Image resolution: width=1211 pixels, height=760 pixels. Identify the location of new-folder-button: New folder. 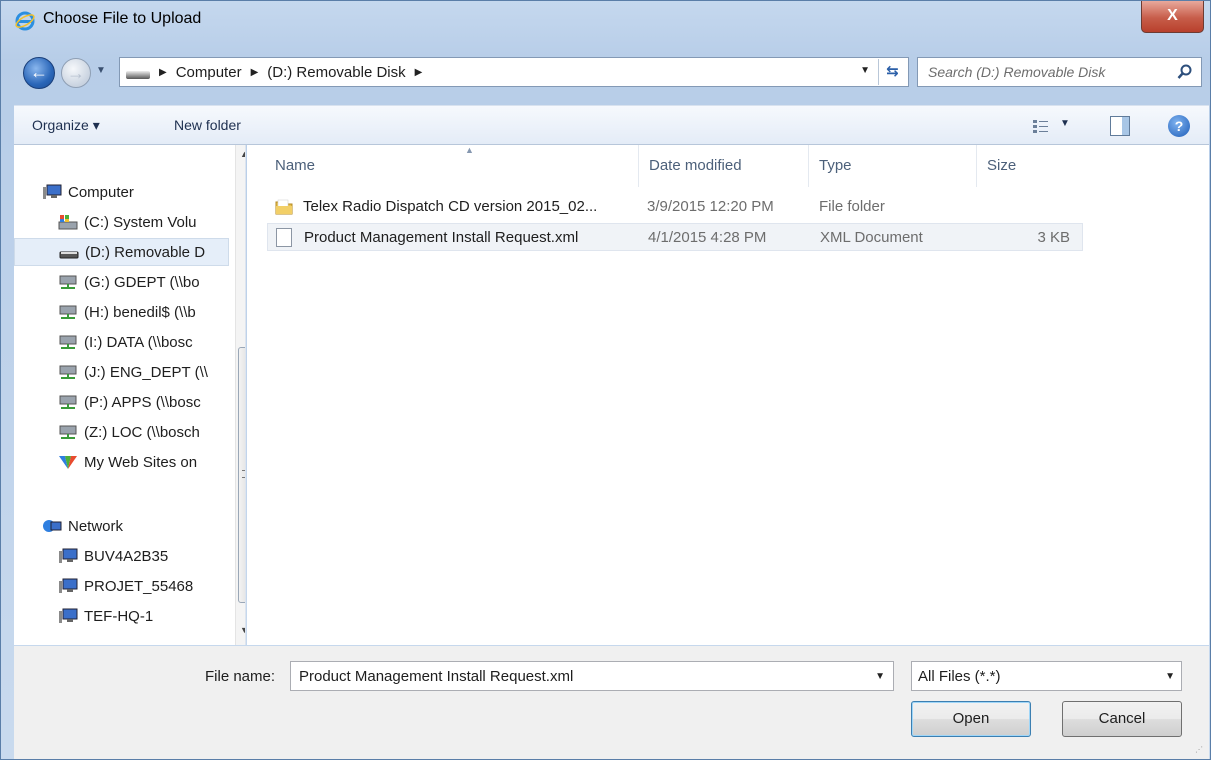
(207, 125).